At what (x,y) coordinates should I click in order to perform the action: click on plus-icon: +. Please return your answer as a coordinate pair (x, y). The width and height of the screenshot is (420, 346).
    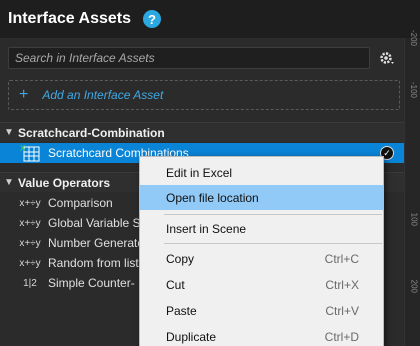
    Looking at the image, I should click on (24, 94).